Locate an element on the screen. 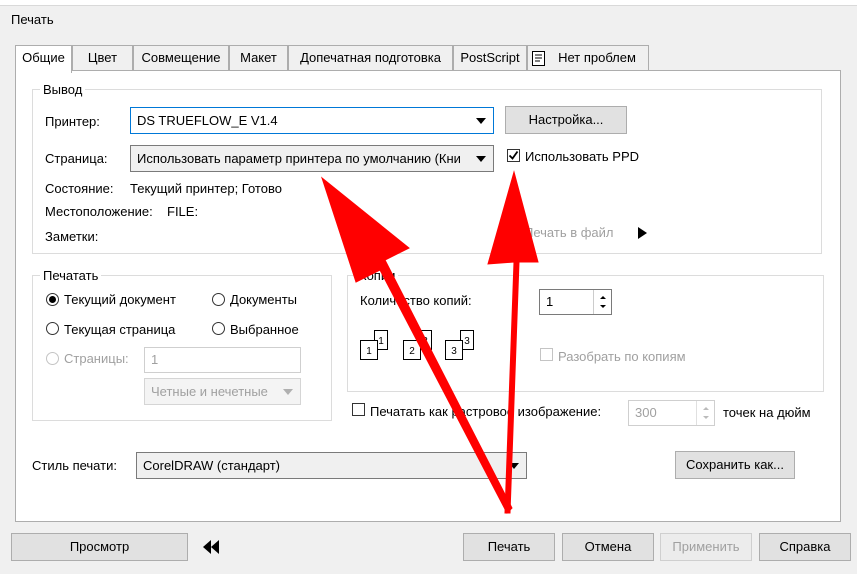 Image resolution: width=857 pixels, height=574 pixels. cancel-button: Отмена is located at coordinates (608, 547).